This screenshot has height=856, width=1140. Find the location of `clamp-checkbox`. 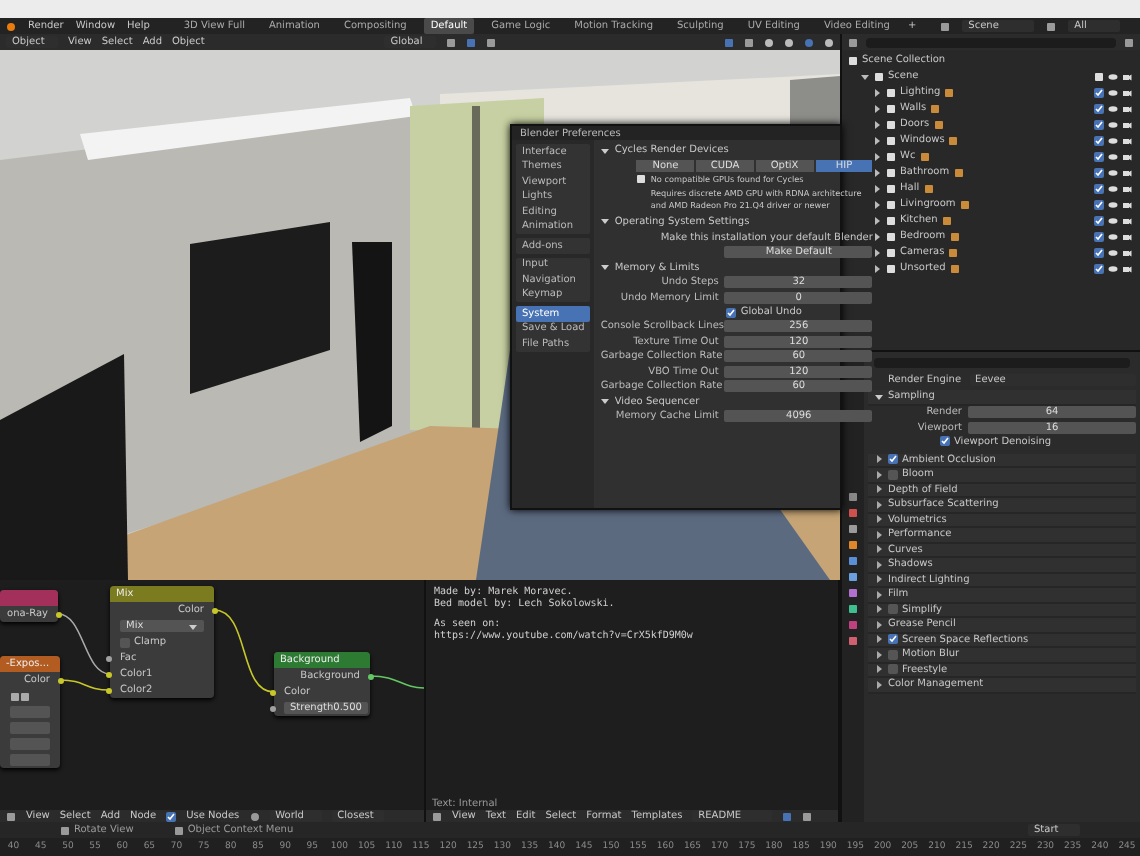

clamp-checkbox is located at coordinates (125, 642).